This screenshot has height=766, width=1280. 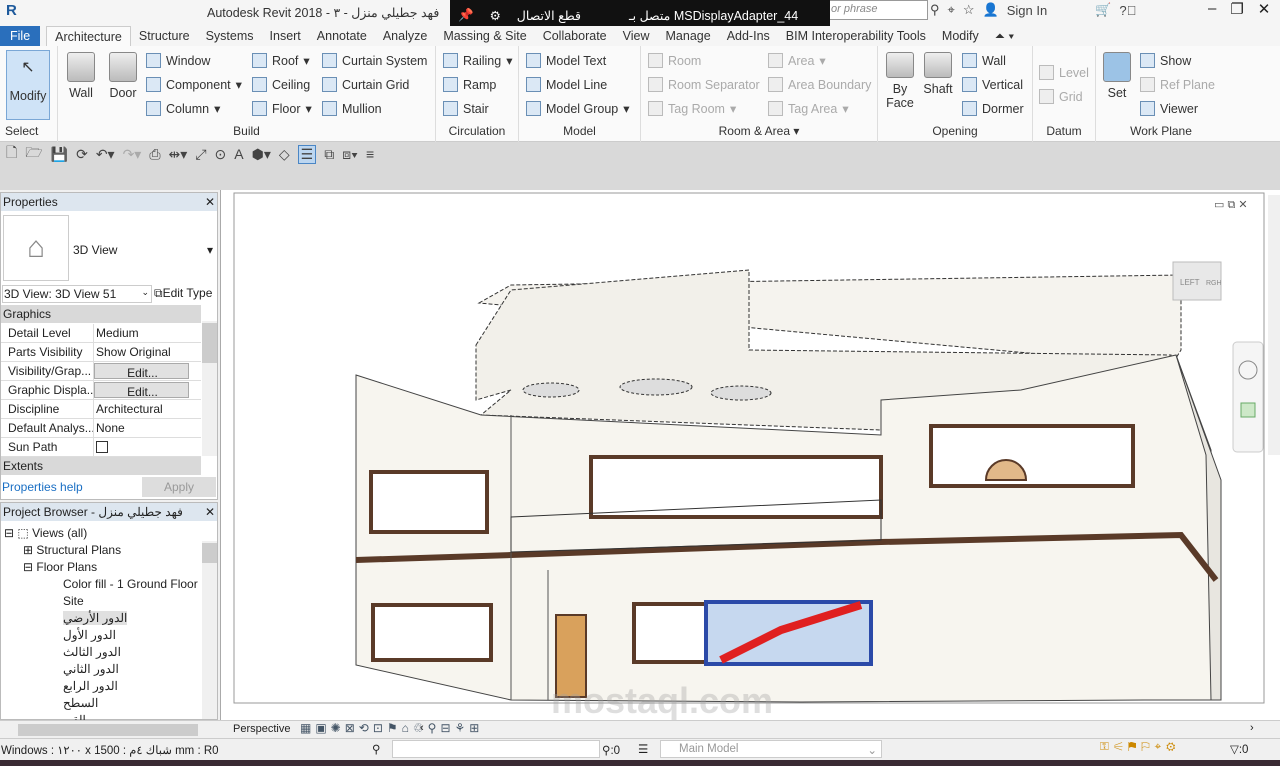 What do you see at coordinates (194, 84) in the screenshot?
I see `component-button: Component ▾` at bounding box center [194, 84].